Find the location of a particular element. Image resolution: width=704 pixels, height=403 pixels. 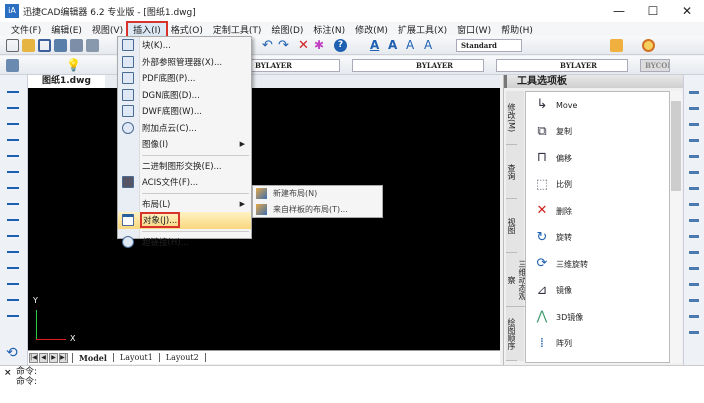

palette-item-label: 阵列 is located at coordinates (564, 344).